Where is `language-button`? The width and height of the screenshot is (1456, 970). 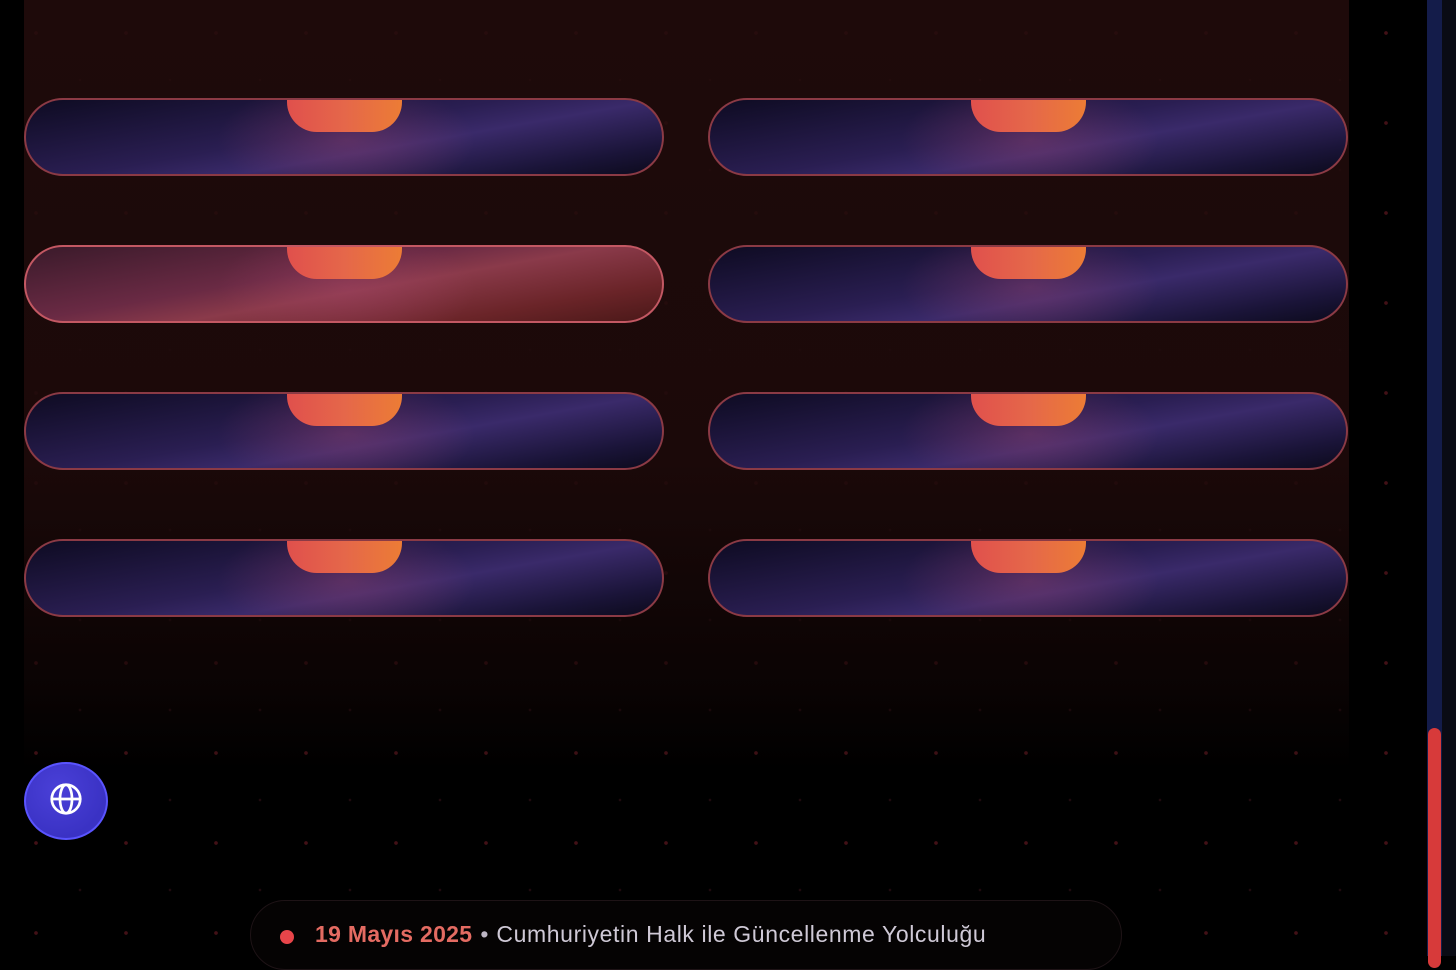 language-button is located at coordinates (66, 801).